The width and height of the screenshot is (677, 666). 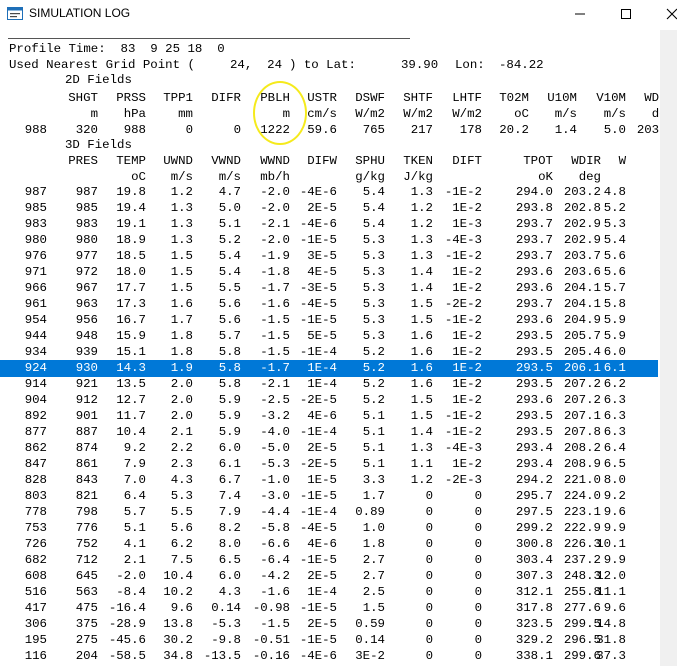 What do you see at coordinates (614, 192) in the screenshot?
I see `table-cell: 4.8` at bounding box center [614, 192].